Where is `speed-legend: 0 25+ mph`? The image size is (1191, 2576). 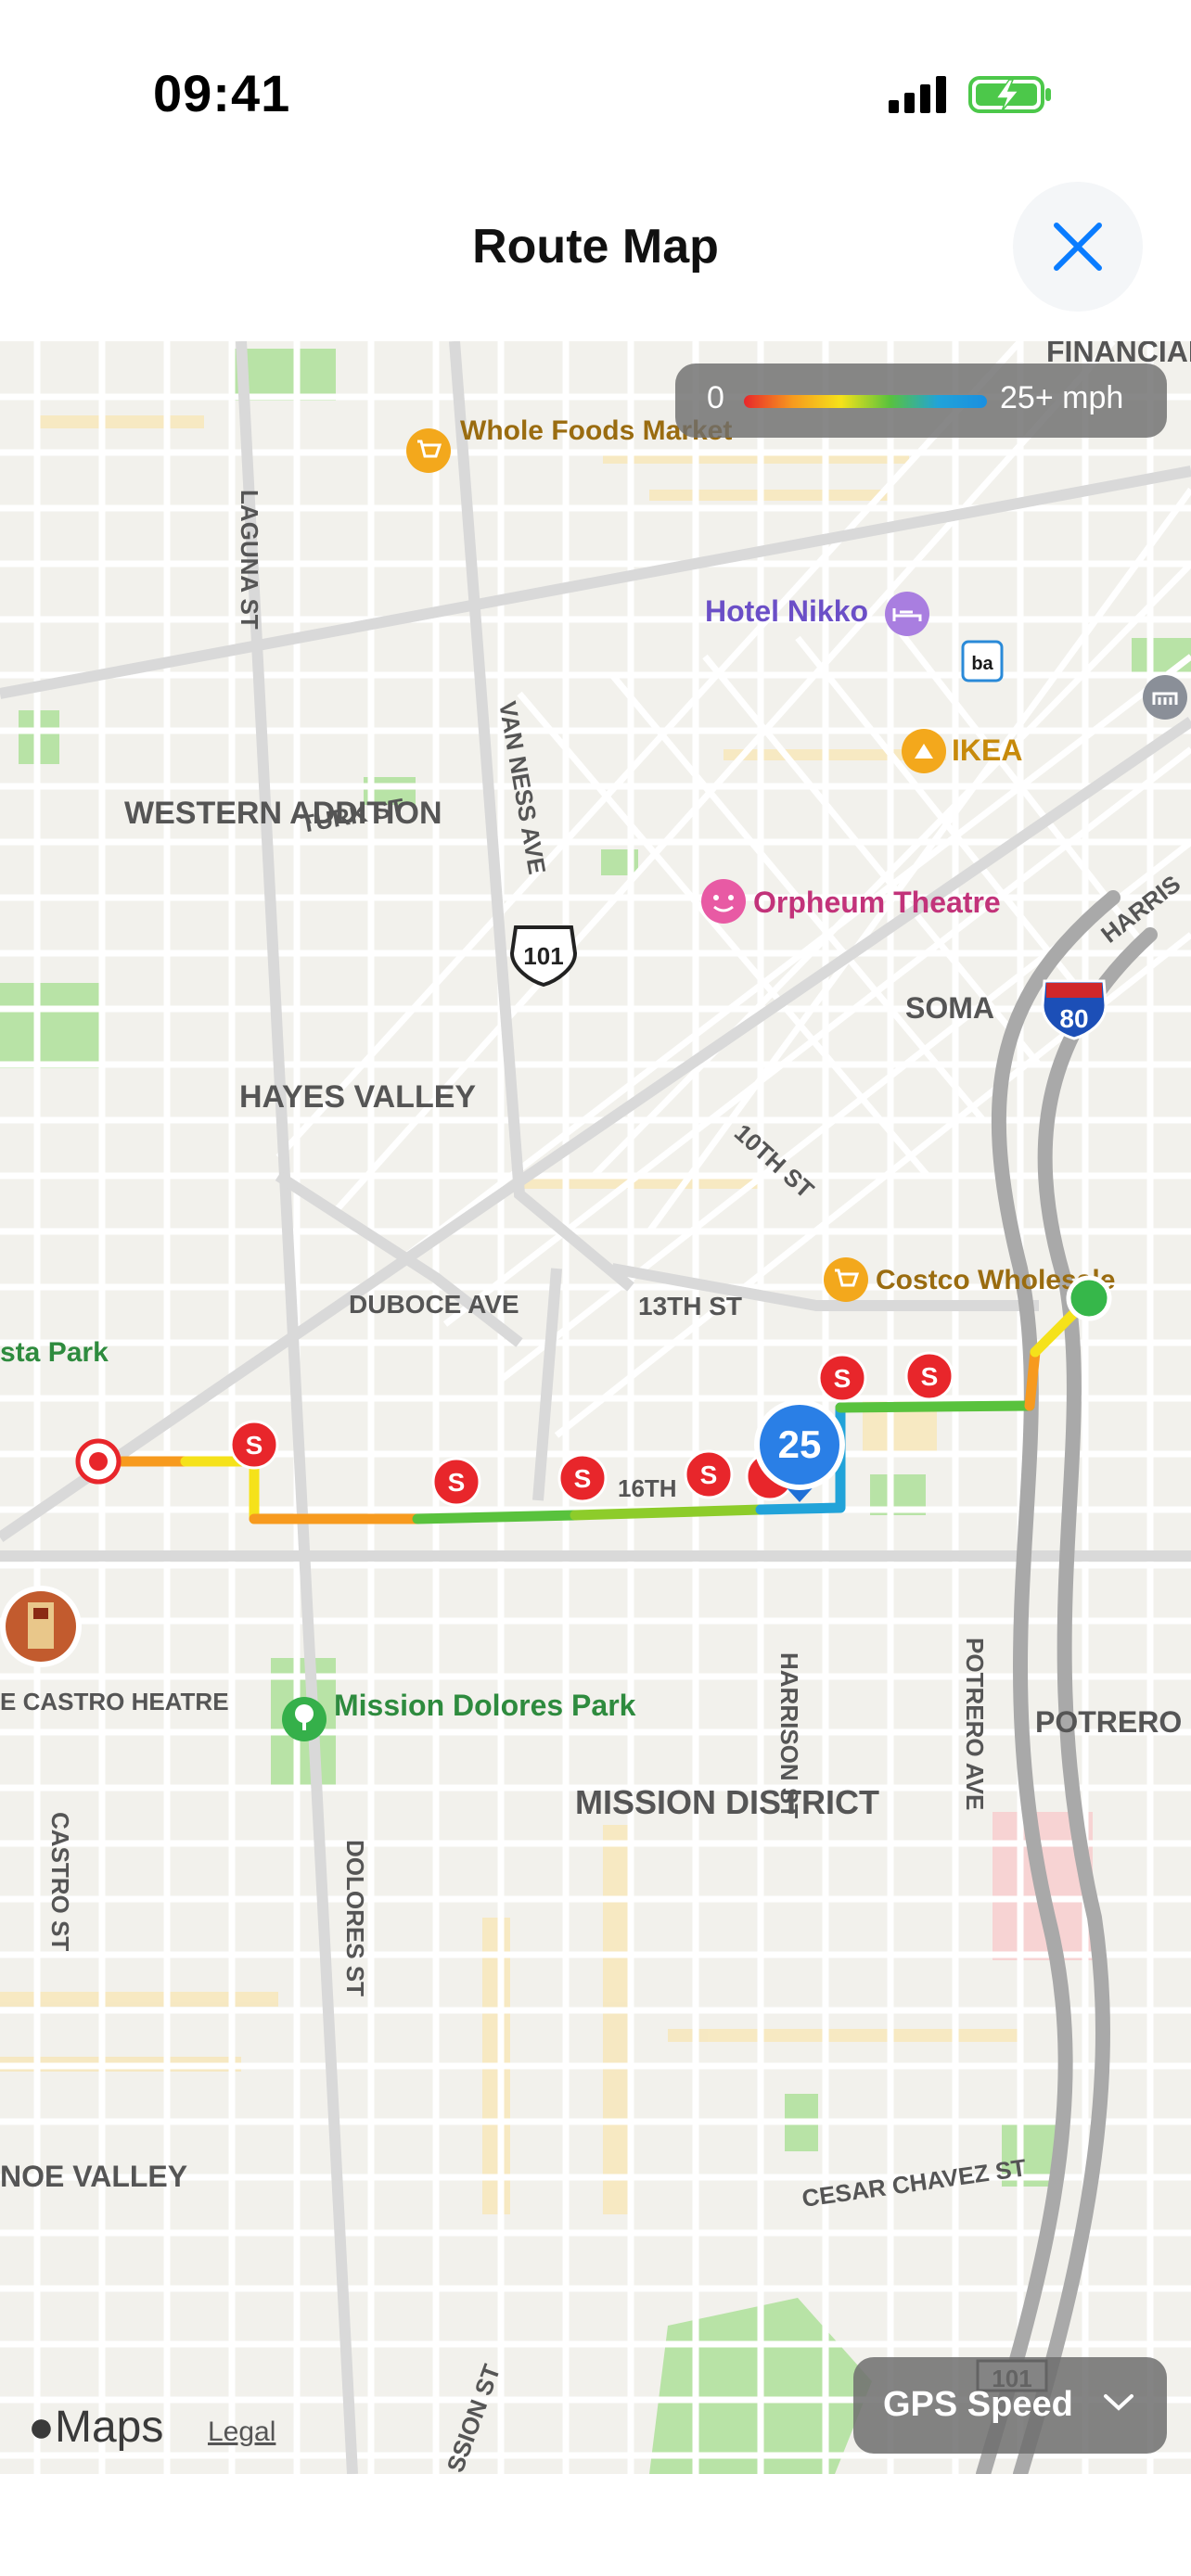
speed-legend: 0 25+ mph is located at coordinates (921, 400).